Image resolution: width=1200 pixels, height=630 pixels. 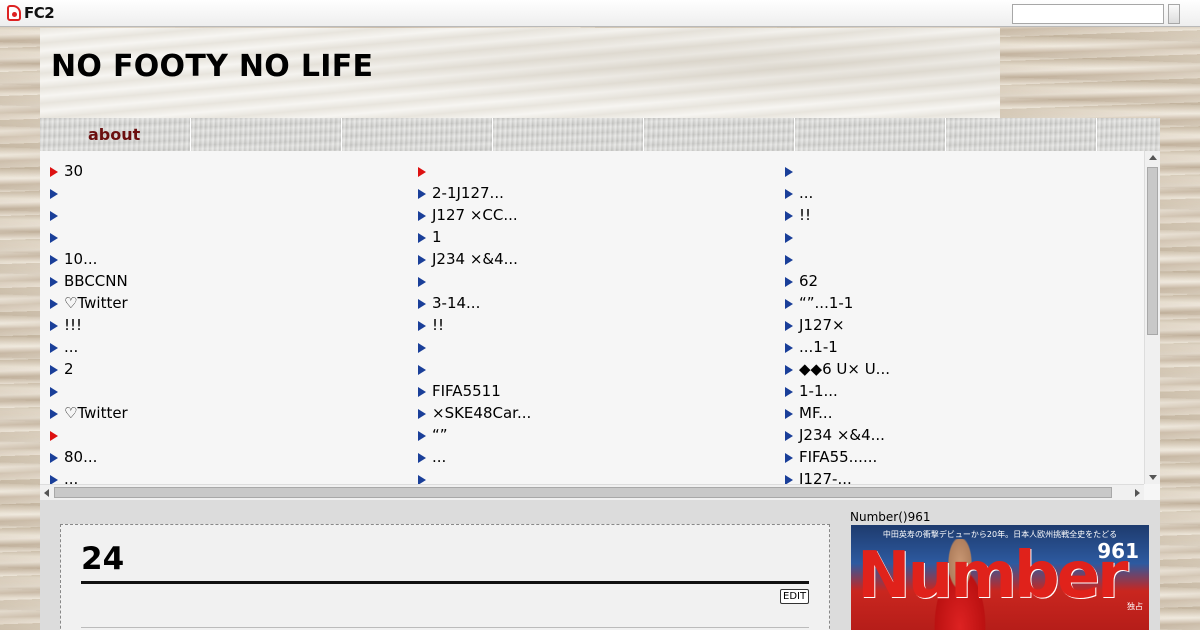 I want to click on entry-list-item: !!!, so click(x=220, y=325).